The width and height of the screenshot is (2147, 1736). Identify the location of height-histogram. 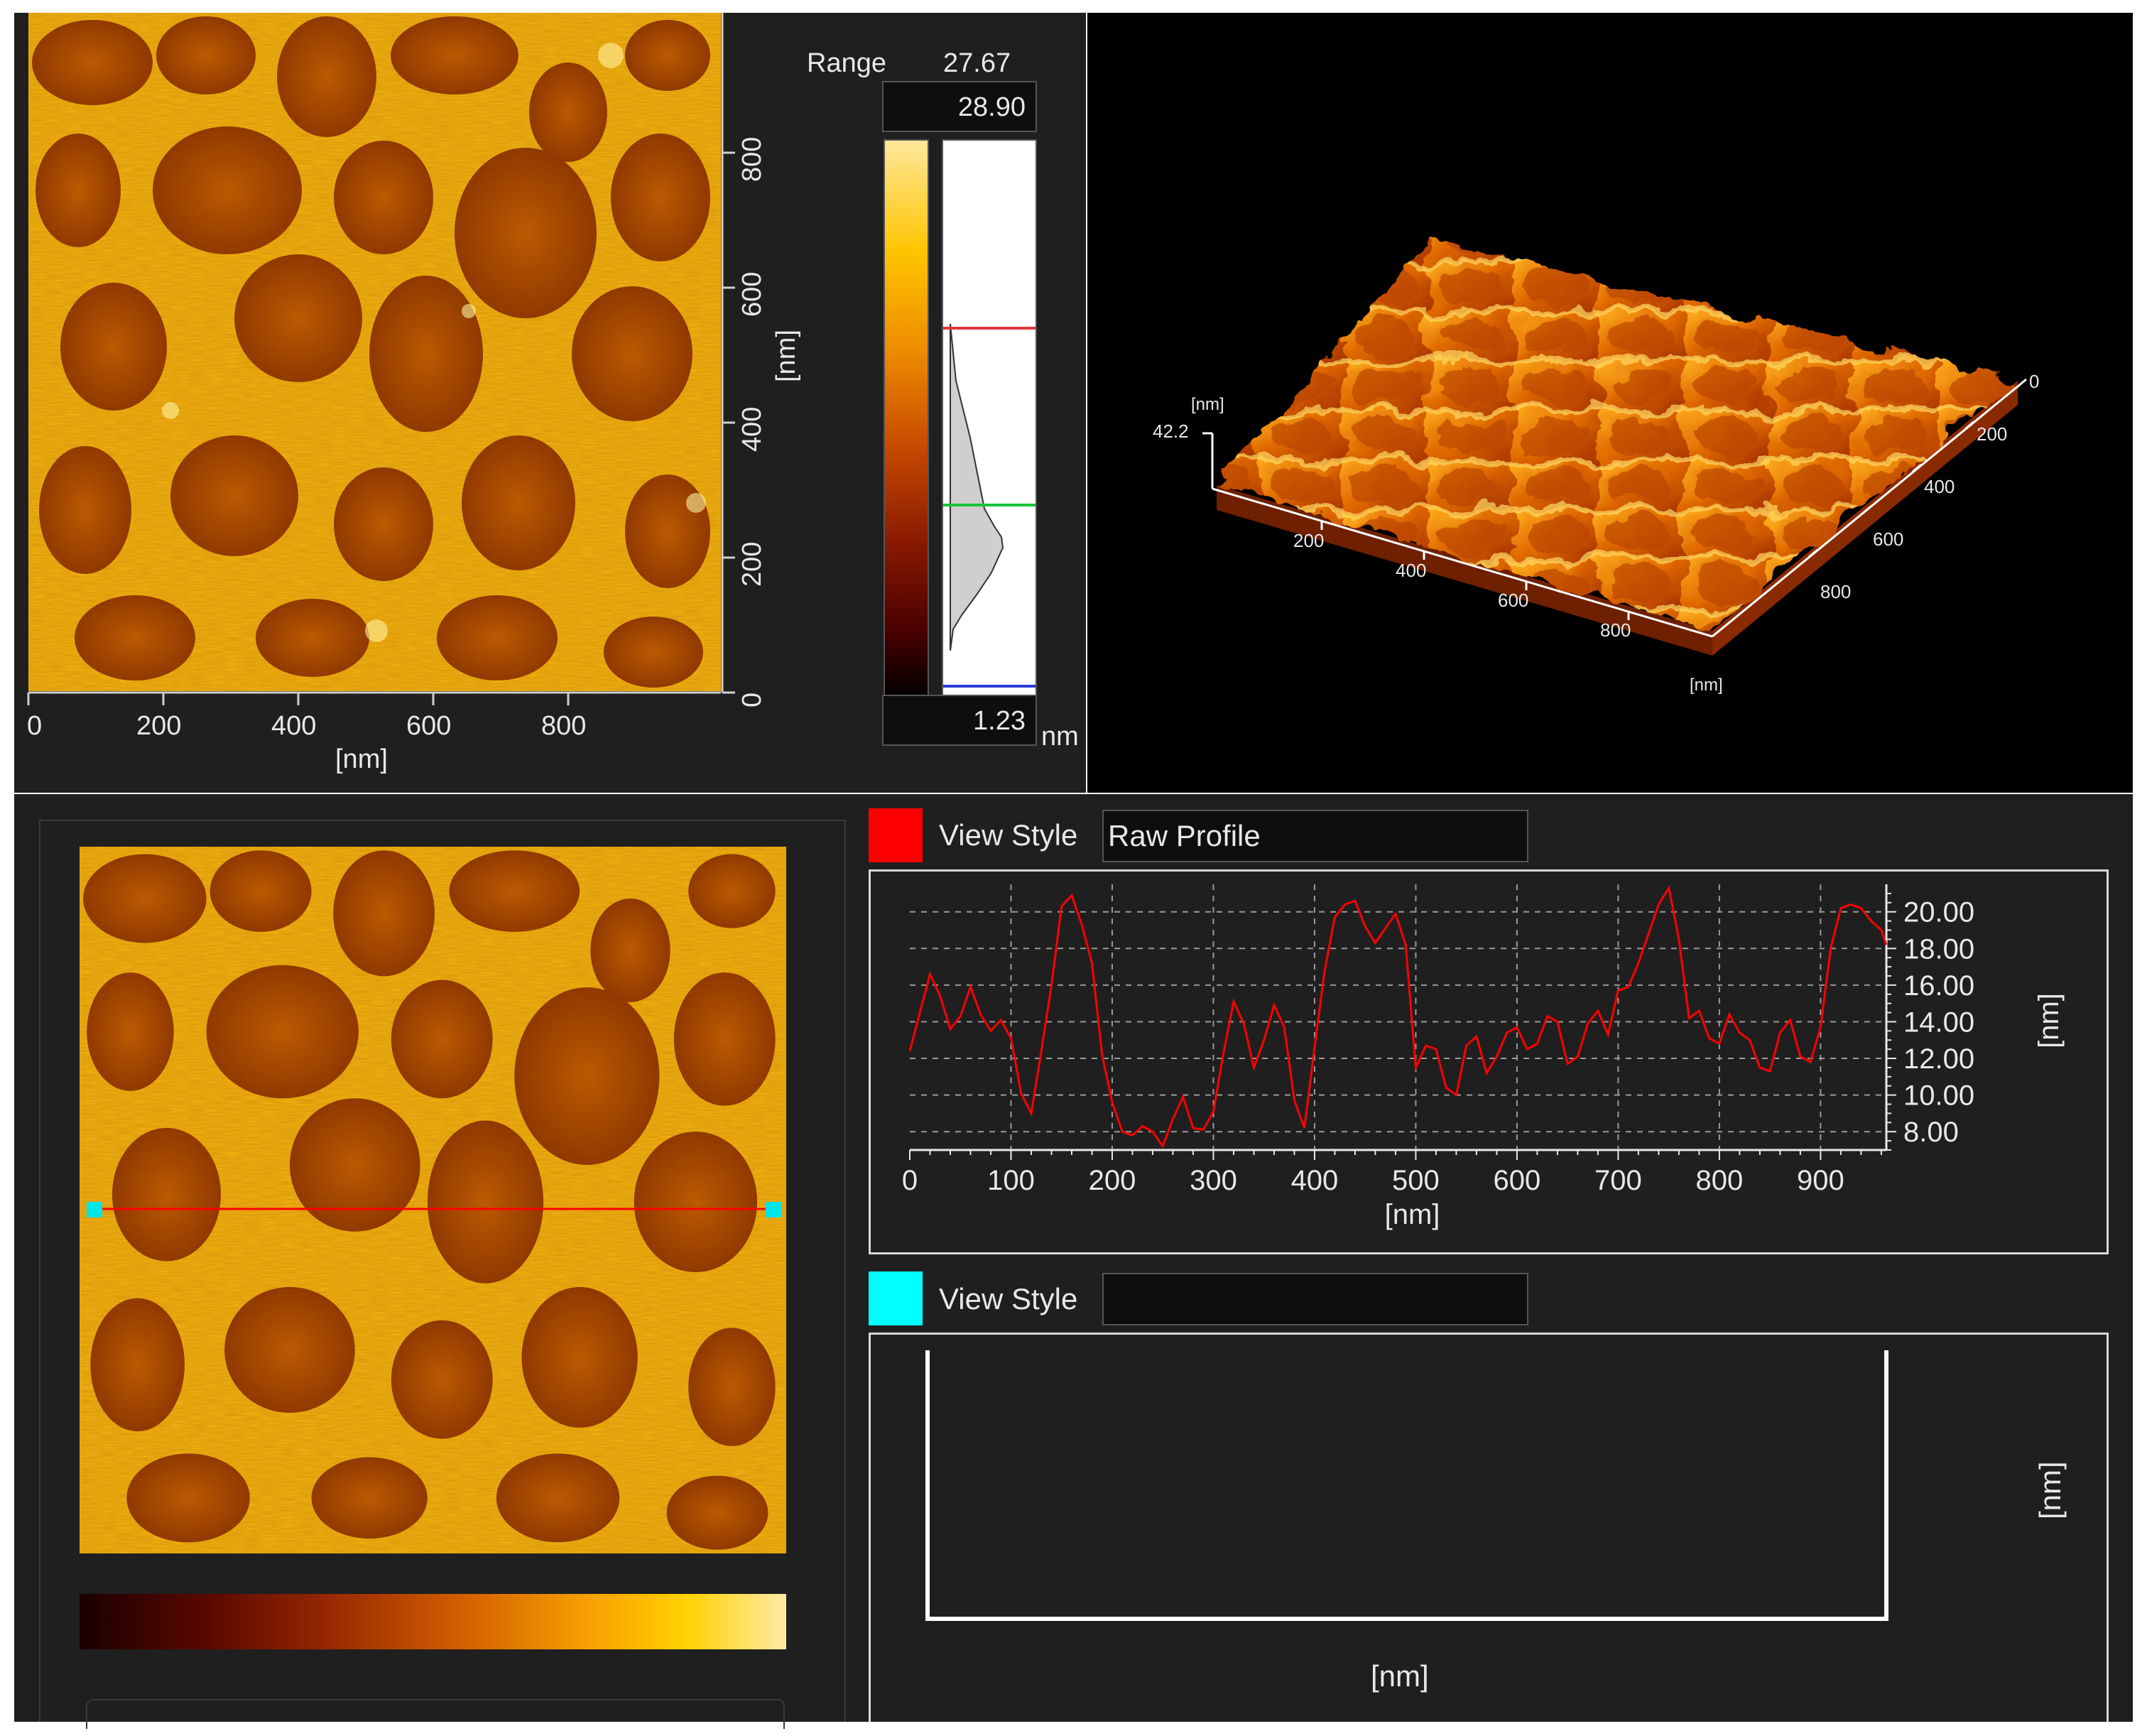
(989, 419).